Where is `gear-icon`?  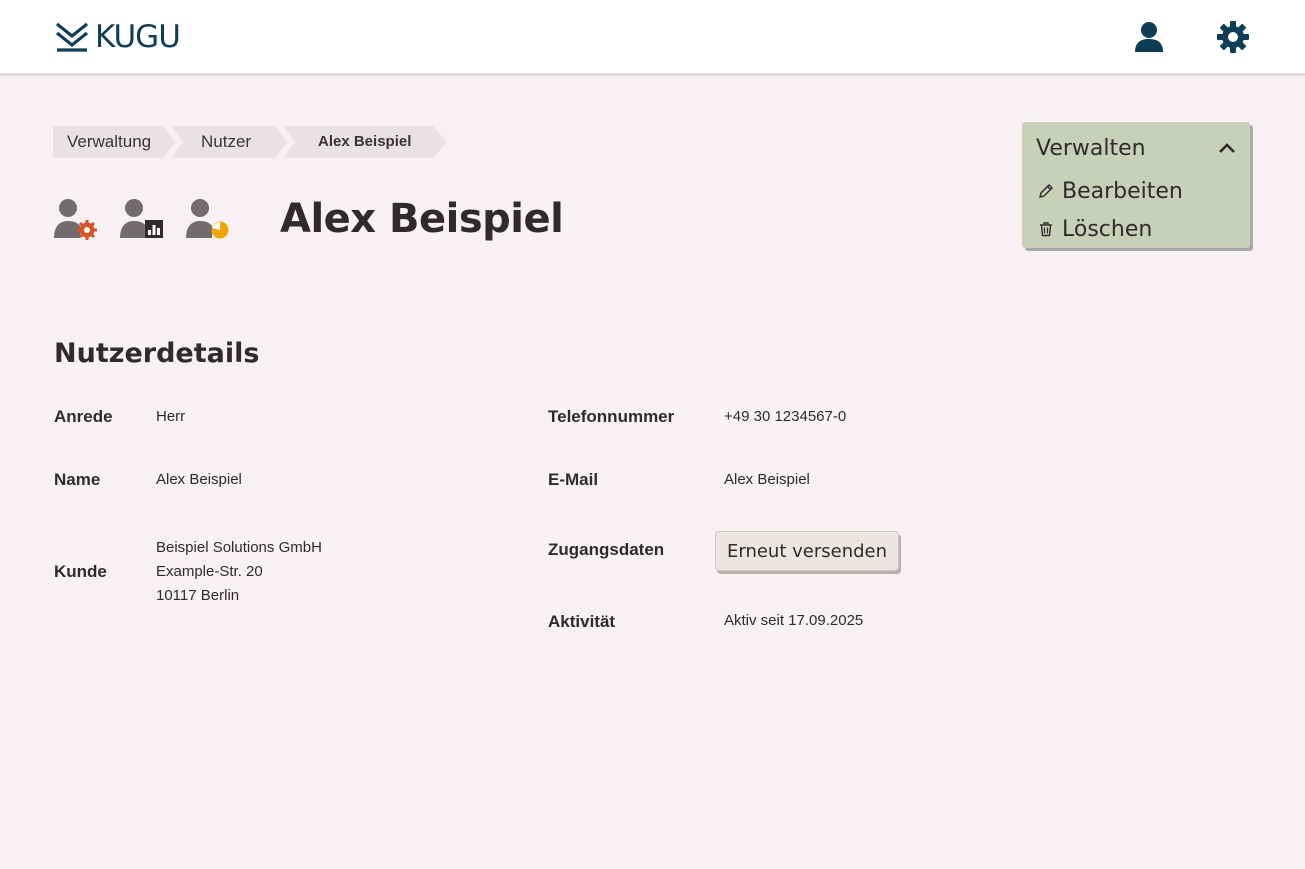
gear-icon is located at coordinates (1233, 37).